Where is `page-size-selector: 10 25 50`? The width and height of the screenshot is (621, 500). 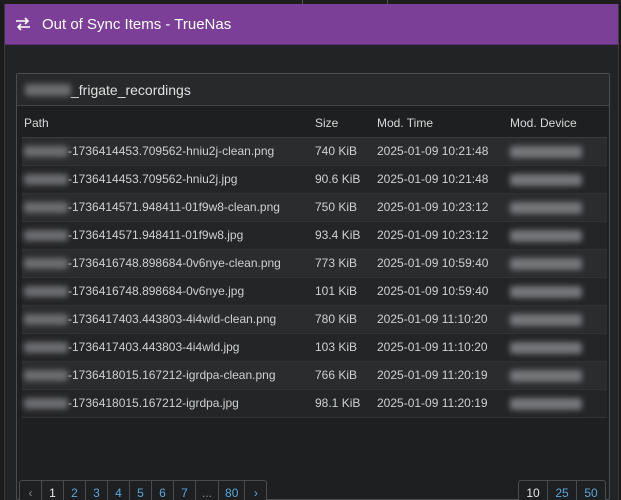 page-size-selector: 10 25 50 is located at coordinates (562, 490).